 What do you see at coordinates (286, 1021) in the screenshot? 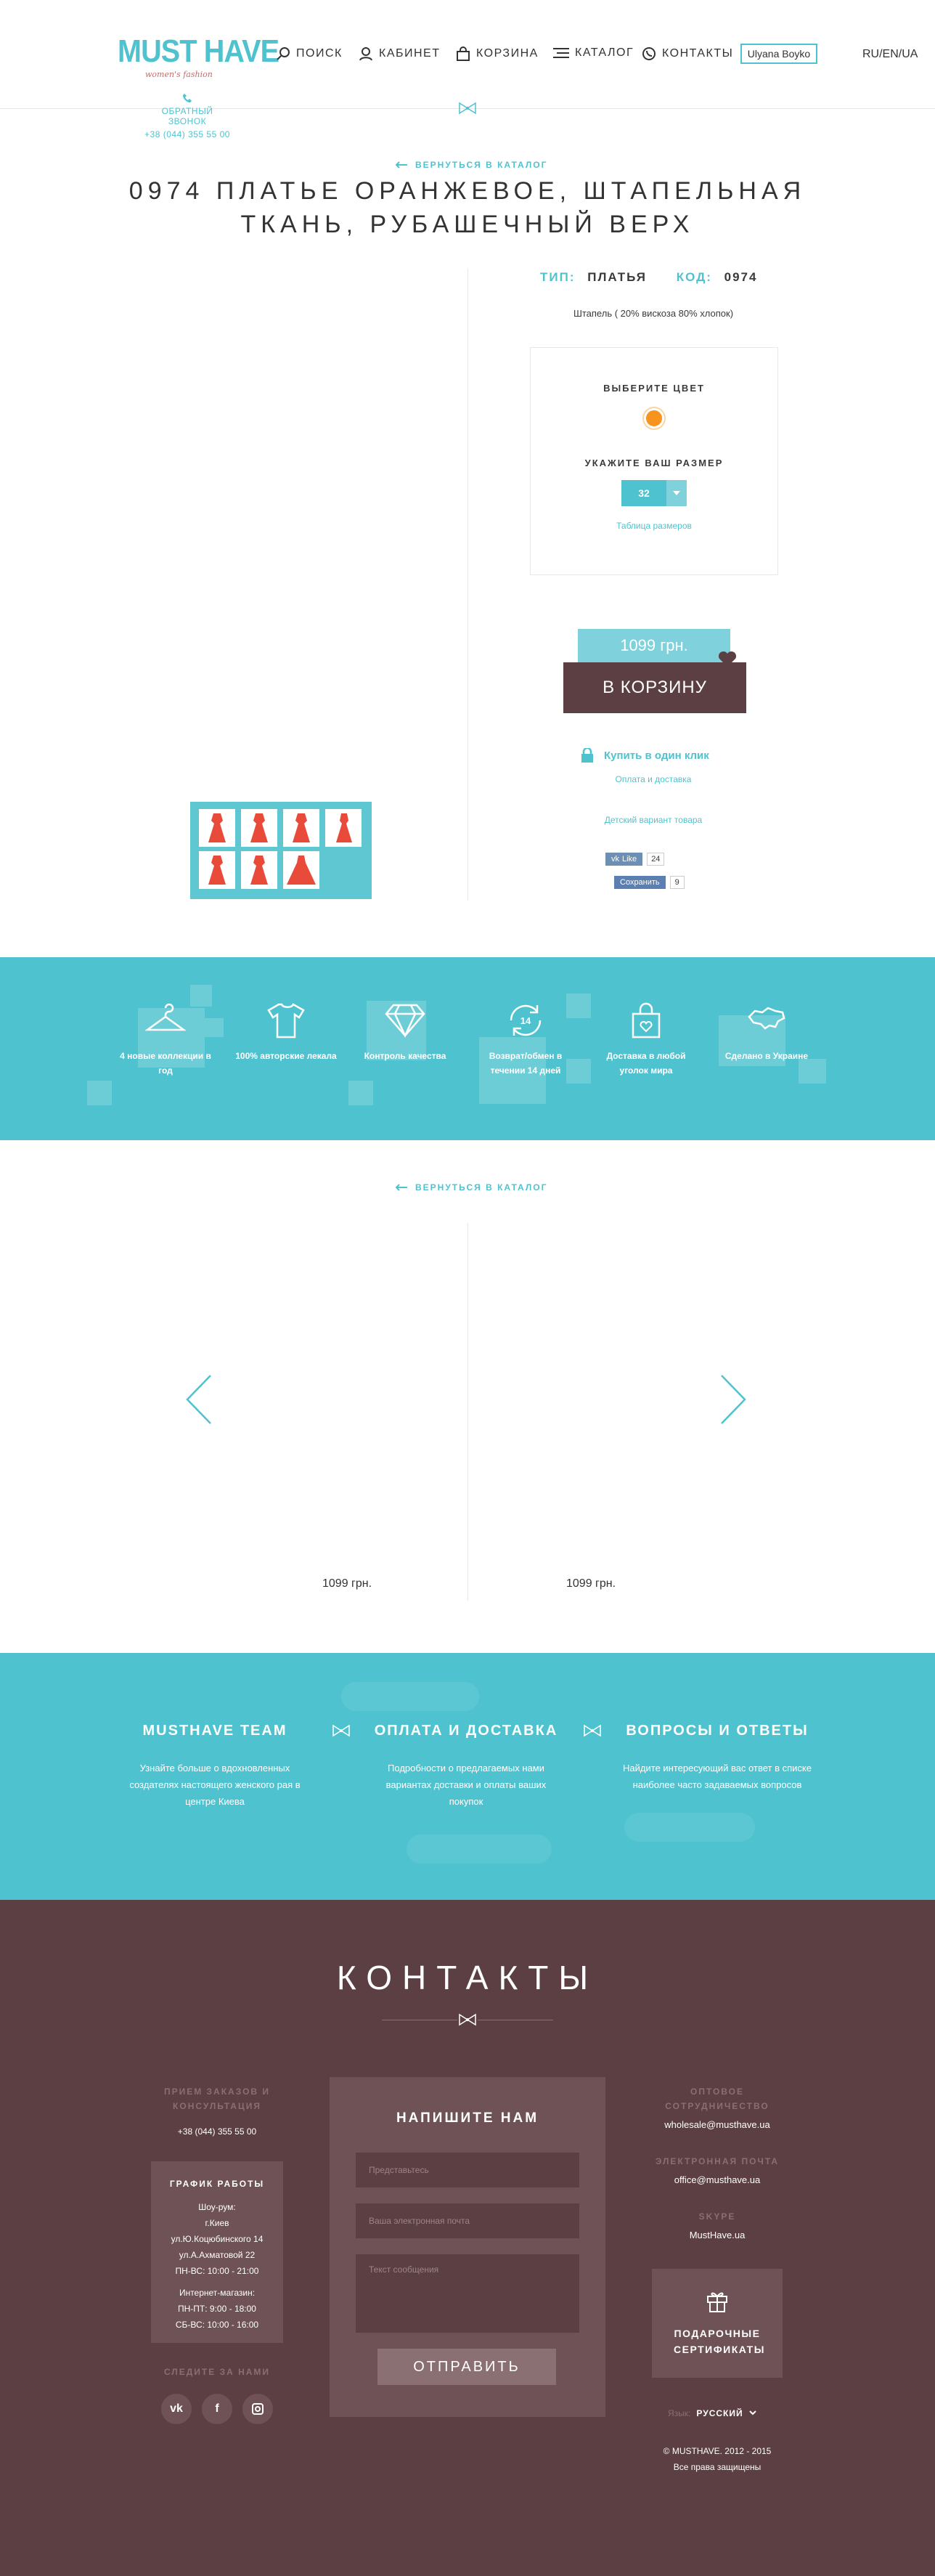
I see `shirt-icon` at bounding box center [286, 1021].